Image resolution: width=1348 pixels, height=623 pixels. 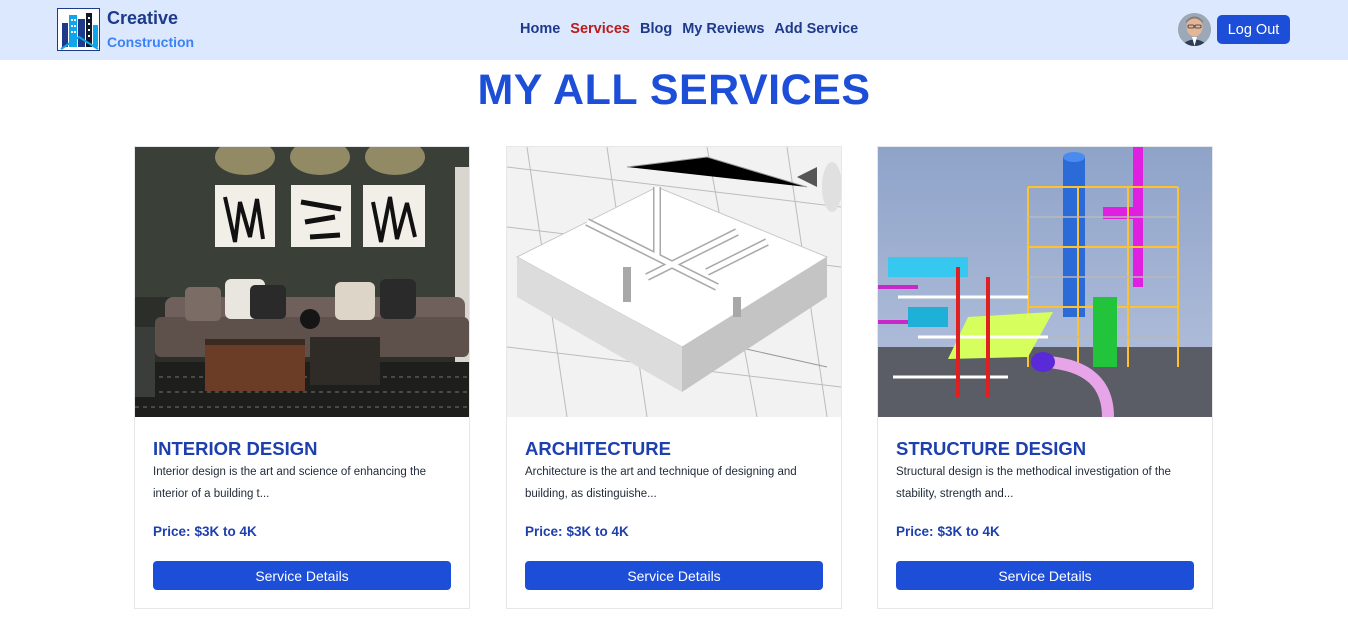 I want to click on service-title: ARCHITECTURE, so click(x=598, y=448).